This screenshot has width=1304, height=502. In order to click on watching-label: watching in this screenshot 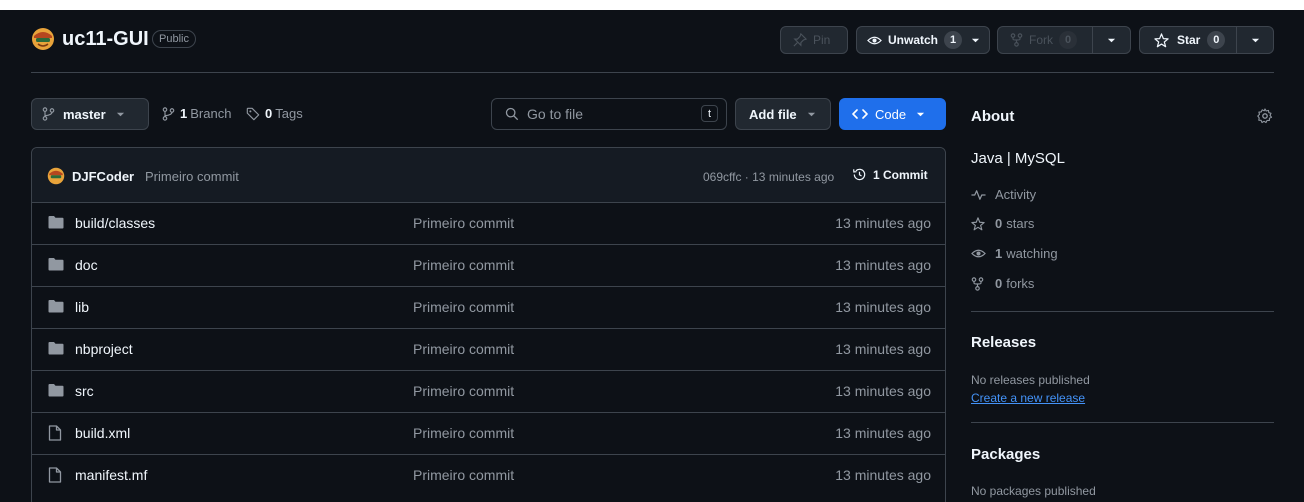, I will do `click(1032, 253)`.